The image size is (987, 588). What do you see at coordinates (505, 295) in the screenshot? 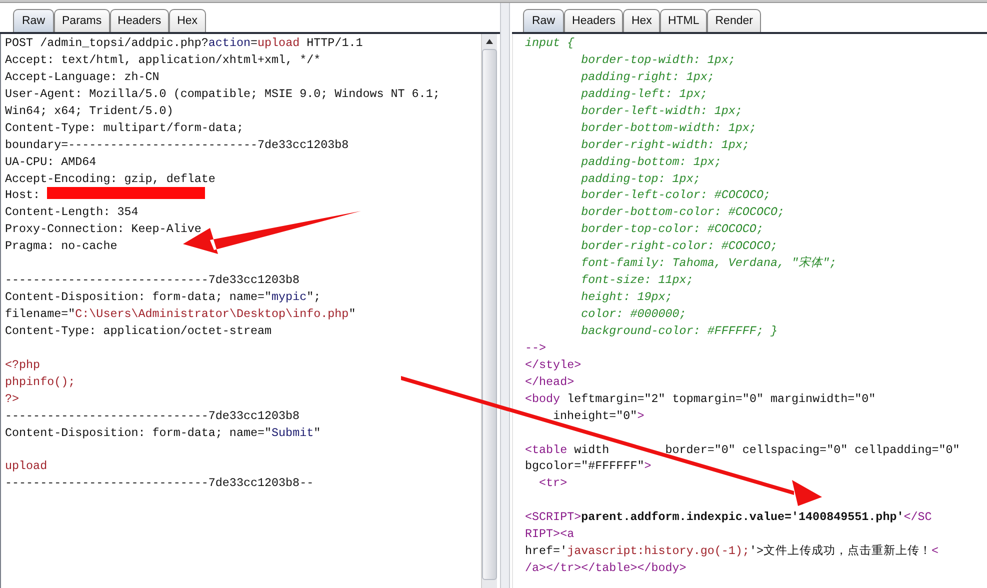
I see `splitter-handle` at bounding box center [505, 295].